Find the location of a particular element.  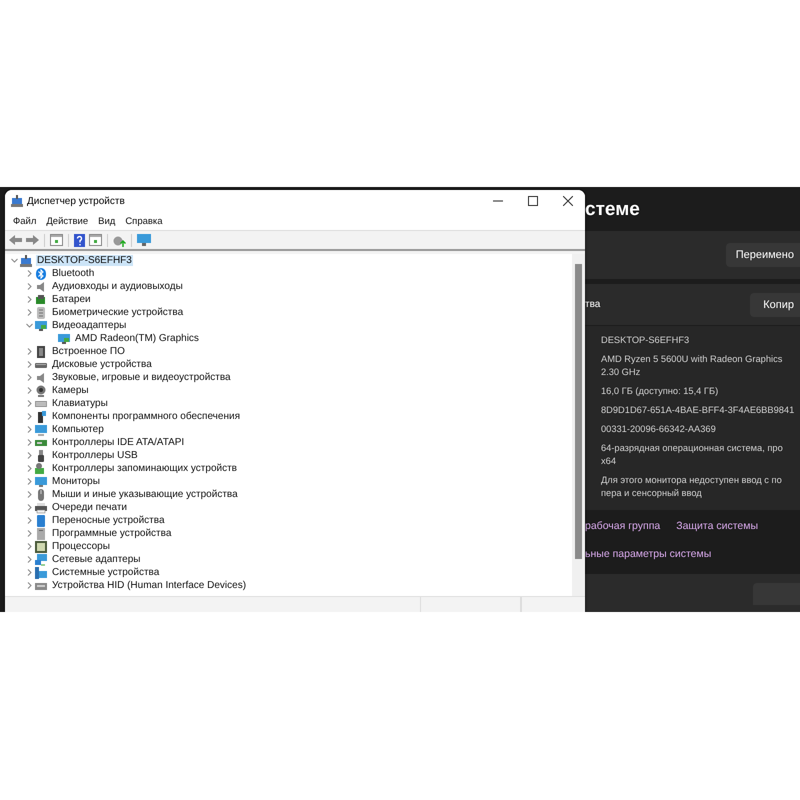

scrollbar-thumb is located at coordinates (578, 411).